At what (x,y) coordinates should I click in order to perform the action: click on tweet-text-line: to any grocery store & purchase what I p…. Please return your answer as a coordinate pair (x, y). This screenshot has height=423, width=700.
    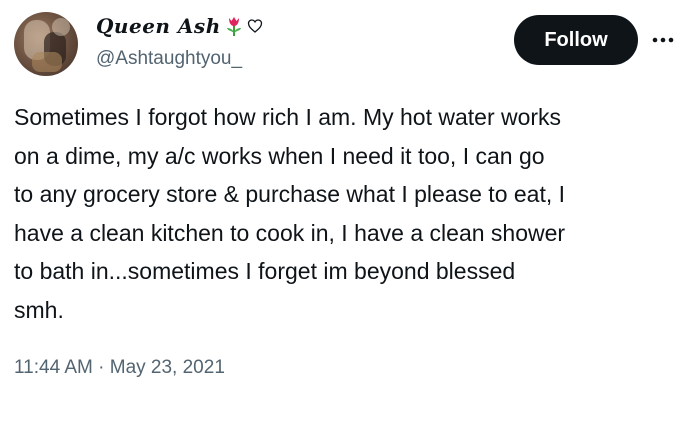
    Looking at the image, I should click on (290, 194).